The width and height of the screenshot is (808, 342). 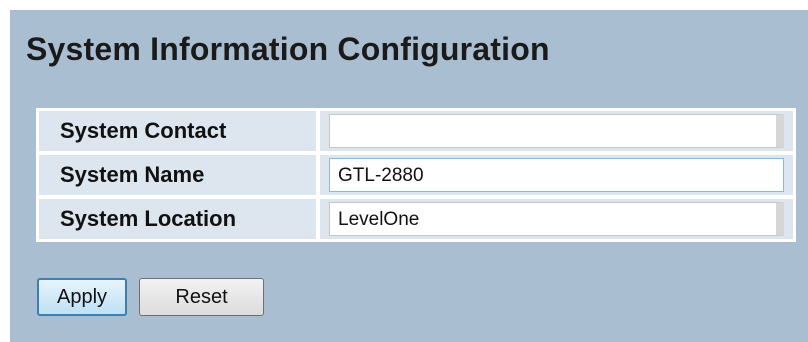 What do you see at coordinates (177, 131) in the screenshot?
I see `system-contact-label: System Contact` at bounding box center [177, 131].